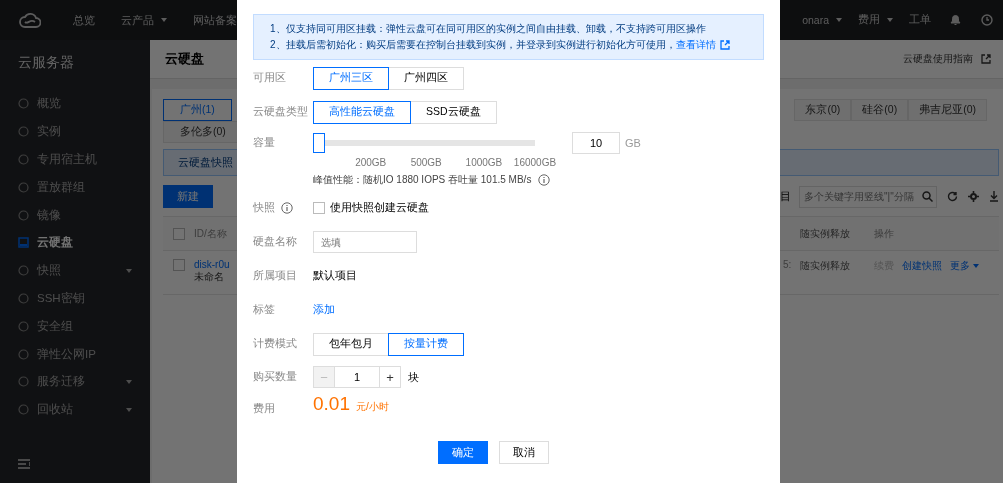 Image resolution: width=1003 pixels, height=483 pixels. I want to click on option-button: 包年包月, so click(351, 344).